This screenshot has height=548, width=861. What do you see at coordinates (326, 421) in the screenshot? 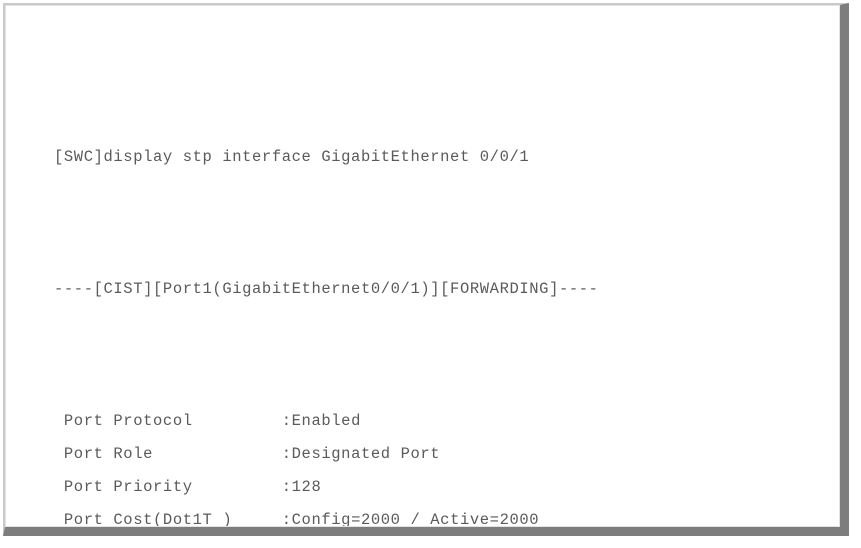
I see `stp-field-value: Enabled` at bounding box center [326, 421].